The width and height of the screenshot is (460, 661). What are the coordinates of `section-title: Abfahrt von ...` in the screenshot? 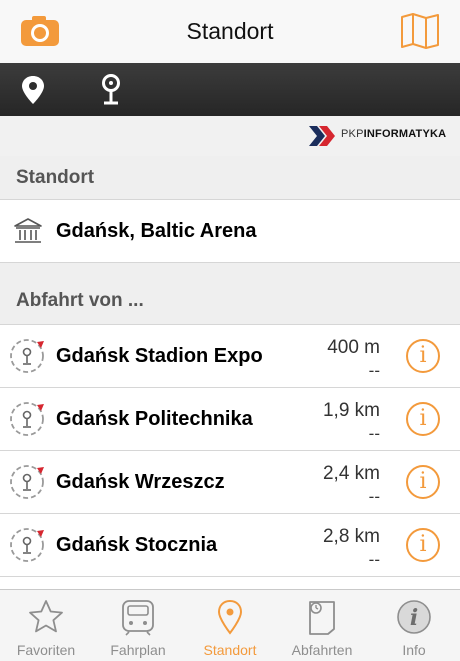 It's located at (80, 300).